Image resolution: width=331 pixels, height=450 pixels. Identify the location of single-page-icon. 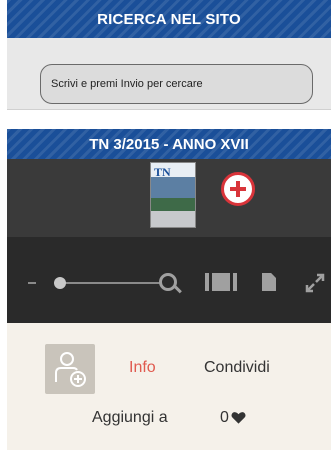
(269, 282).